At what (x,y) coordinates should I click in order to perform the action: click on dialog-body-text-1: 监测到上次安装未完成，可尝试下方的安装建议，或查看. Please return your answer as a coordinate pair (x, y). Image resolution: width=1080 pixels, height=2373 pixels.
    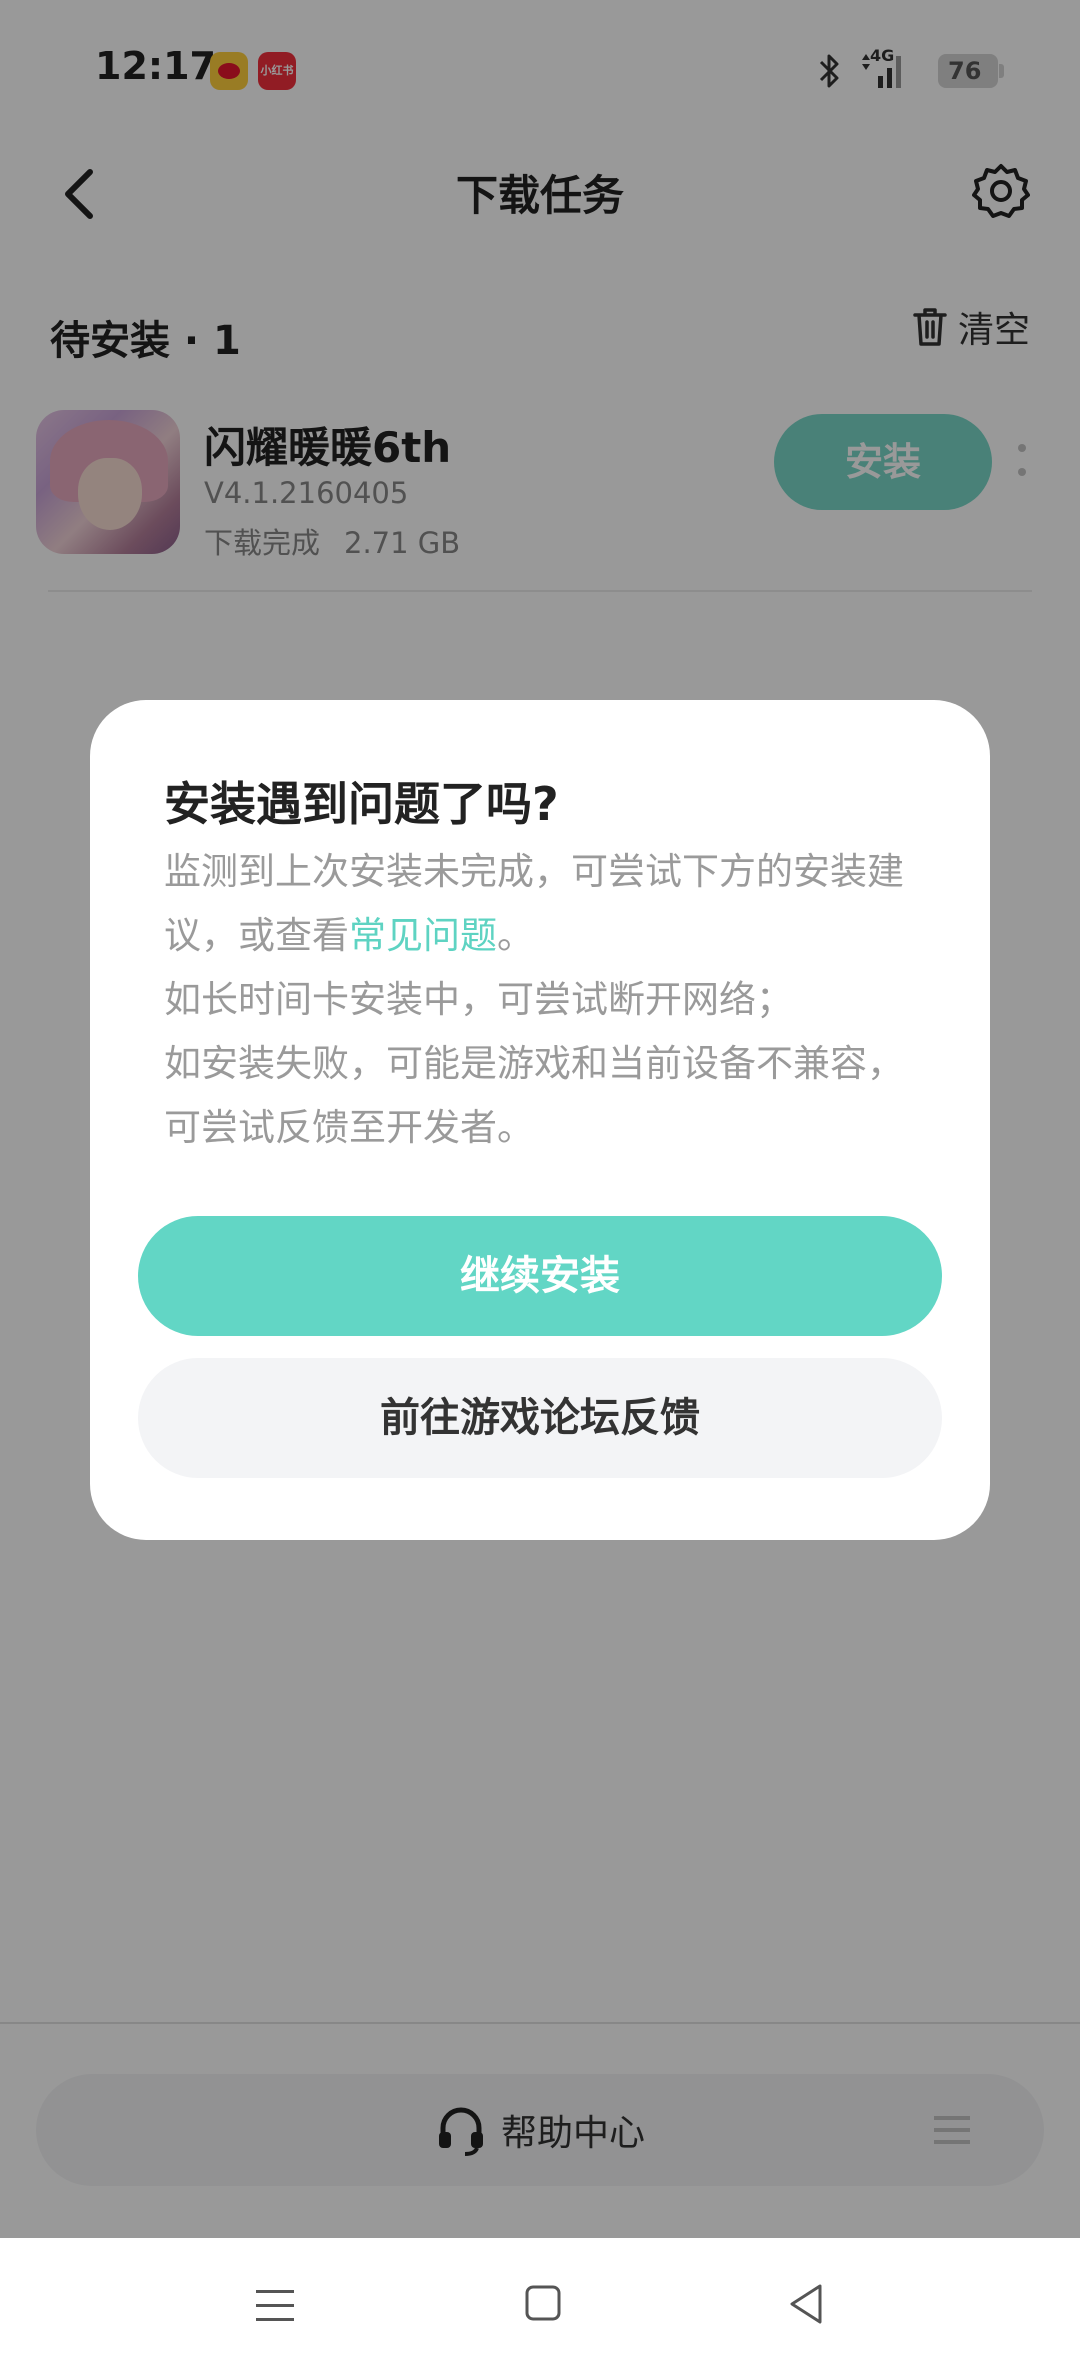
    Looking at the image, I should click on (534, 903).